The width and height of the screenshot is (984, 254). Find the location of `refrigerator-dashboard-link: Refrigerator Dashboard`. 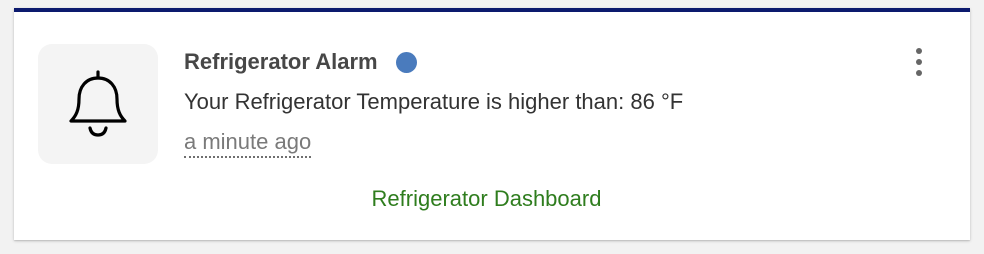

refrigerator-dashboard-link: Refrigerator Dashboard is located at coordinates (486, 199).